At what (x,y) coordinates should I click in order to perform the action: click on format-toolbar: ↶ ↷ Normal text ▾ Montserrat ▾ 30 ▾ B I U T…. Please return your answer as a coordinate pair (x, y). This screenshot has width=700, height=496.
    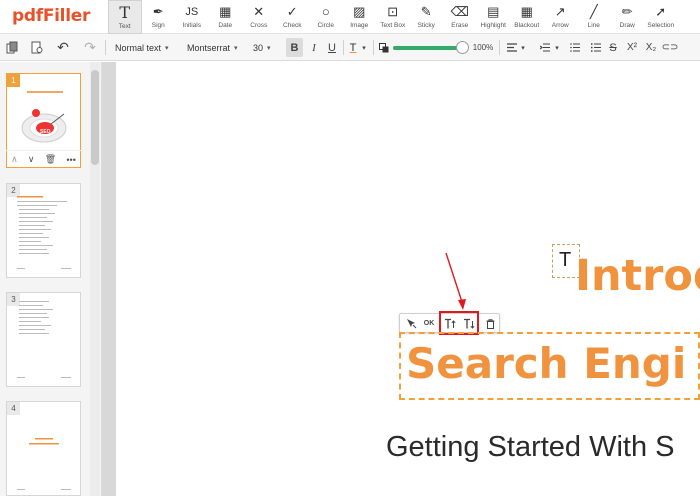
    Looking at the image, I should click on (350, 47).